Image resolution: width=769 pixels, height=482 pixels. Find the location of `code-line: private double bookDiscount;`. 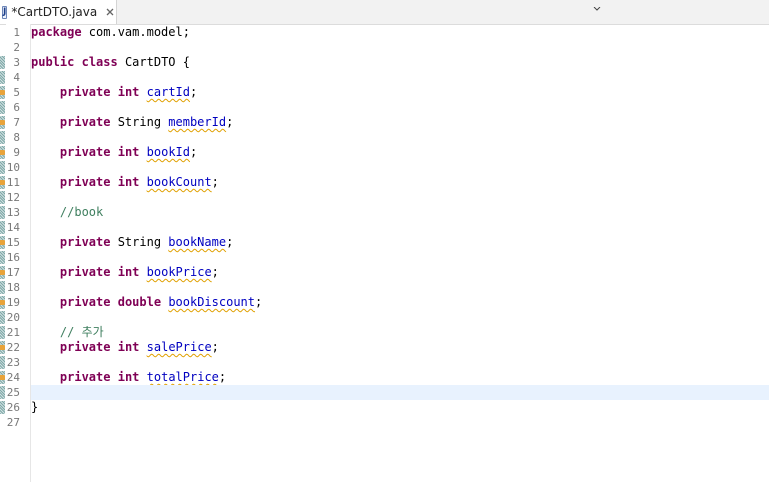

code-line: private double bookDiscount; is located at coordinates (400, 302).